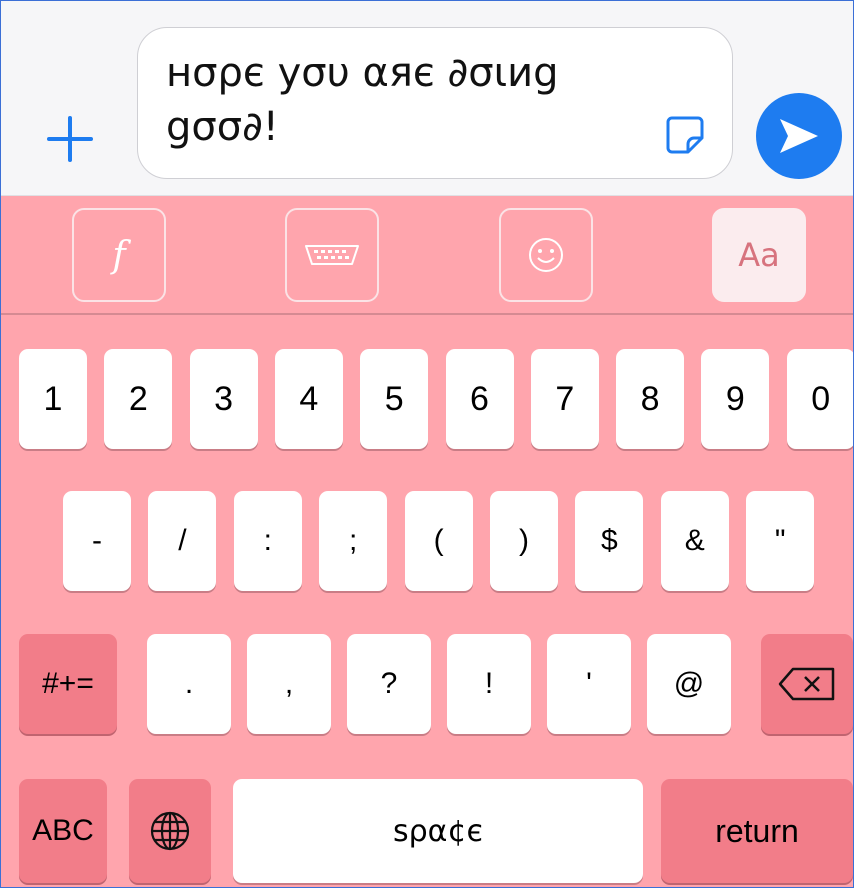 The width and height of the screenshot is (854, 888). I want to click on key-punct-6-label: $, so click(609, 540).